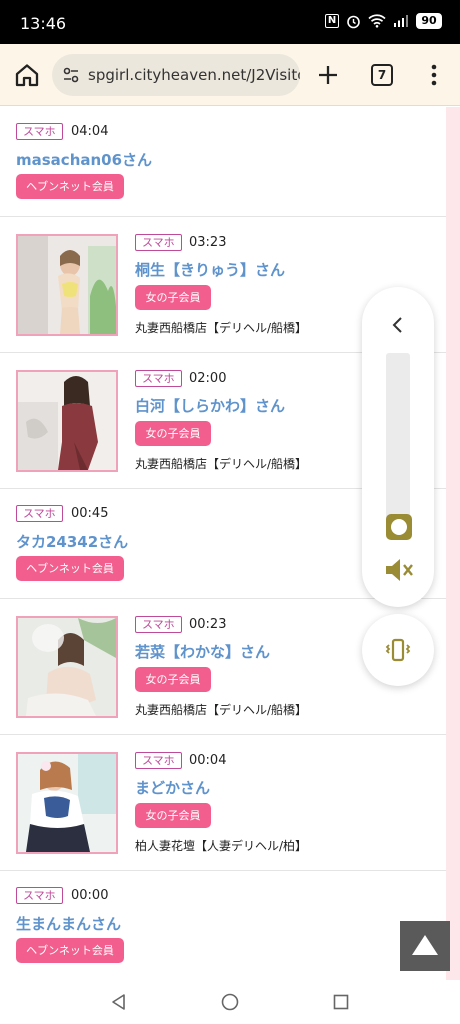 The width and height of the screenshot is (460, 1024). Describe the element at coordinates (341, 1002) in the screenshot. I see `nav-recents-icon` at that location.